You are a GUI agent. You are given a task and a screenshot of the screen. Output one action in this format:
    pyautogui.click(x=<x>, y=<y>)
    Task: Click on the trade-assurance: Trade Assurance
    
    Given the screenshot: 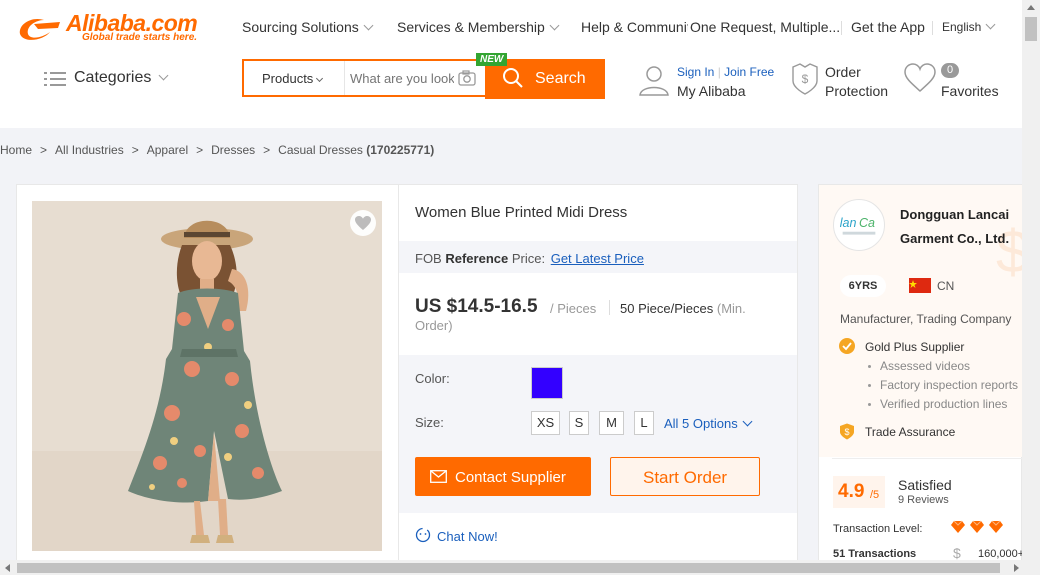 What is the action you would take?
    pyautogui.click(x=910, y=432)
    